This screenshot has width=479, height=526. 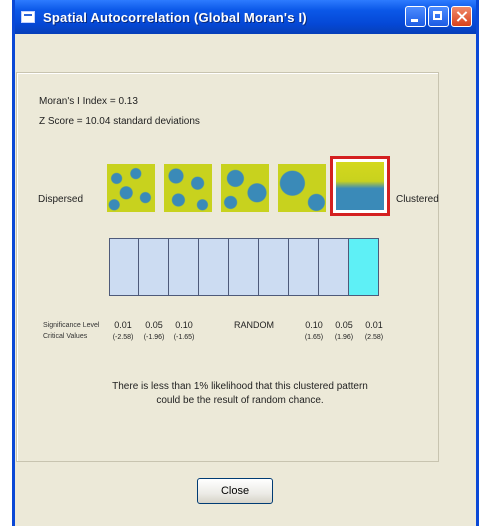 What do you see at coordinates (364, 267) in the screenshot?
I see `scale-segment-active` at bounding box center [364, 267].